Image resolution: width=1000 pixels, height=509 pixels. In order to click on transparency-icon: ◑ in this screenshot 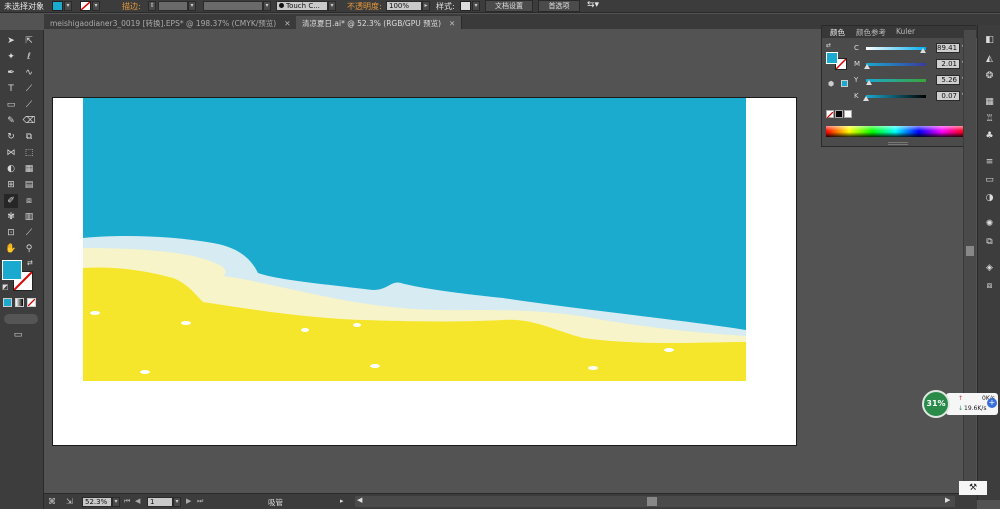, I will do `click(989, 198)`.